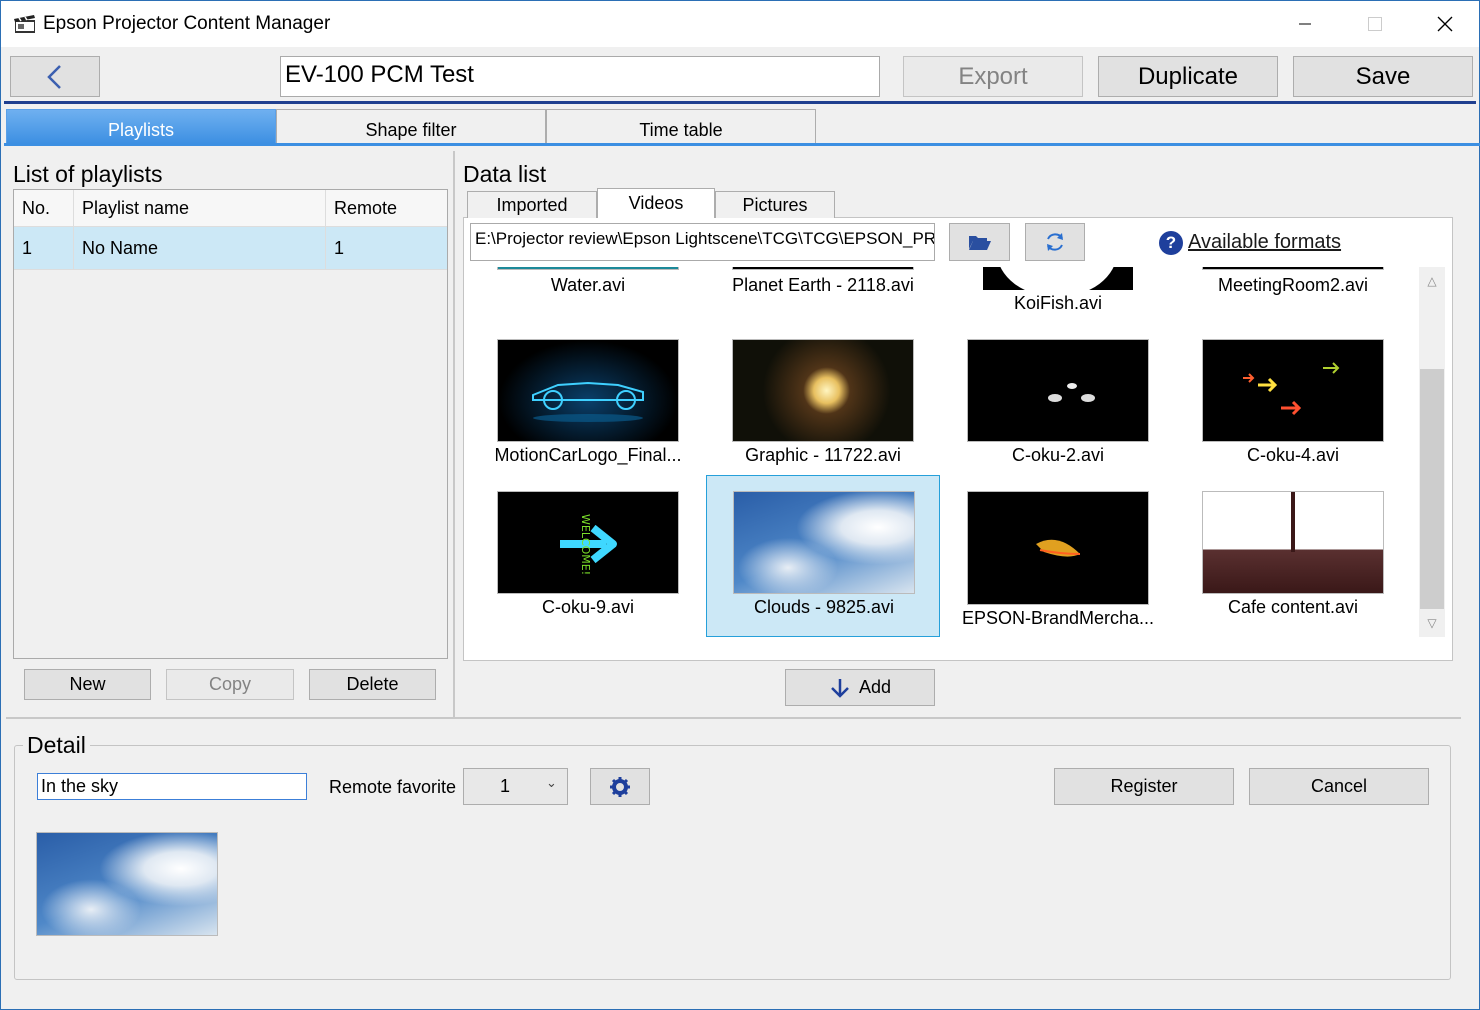 The width and height of the screenshot is (1480, 1010). I want to click on copy-playlist-button: Copy, so click(230, 684).